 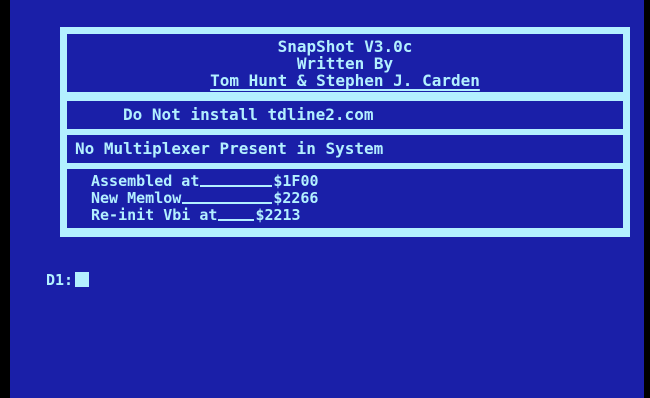 What do you see at coordinates (345, 149) in the screenshot?
I see `notice-multiplexer: No Multiplexer Present in System` at bounding box center [345, 149].